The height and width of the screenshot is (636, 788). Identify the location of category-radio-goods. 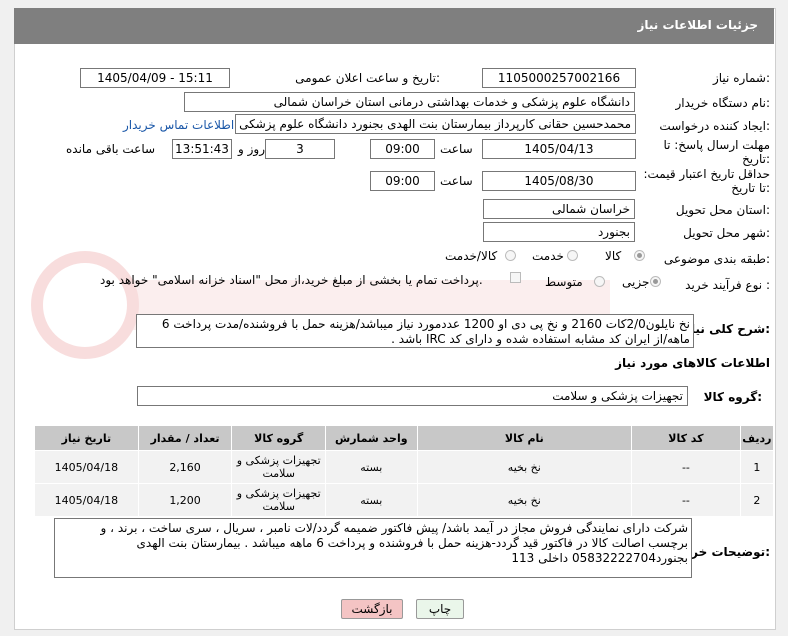
(639, 255).